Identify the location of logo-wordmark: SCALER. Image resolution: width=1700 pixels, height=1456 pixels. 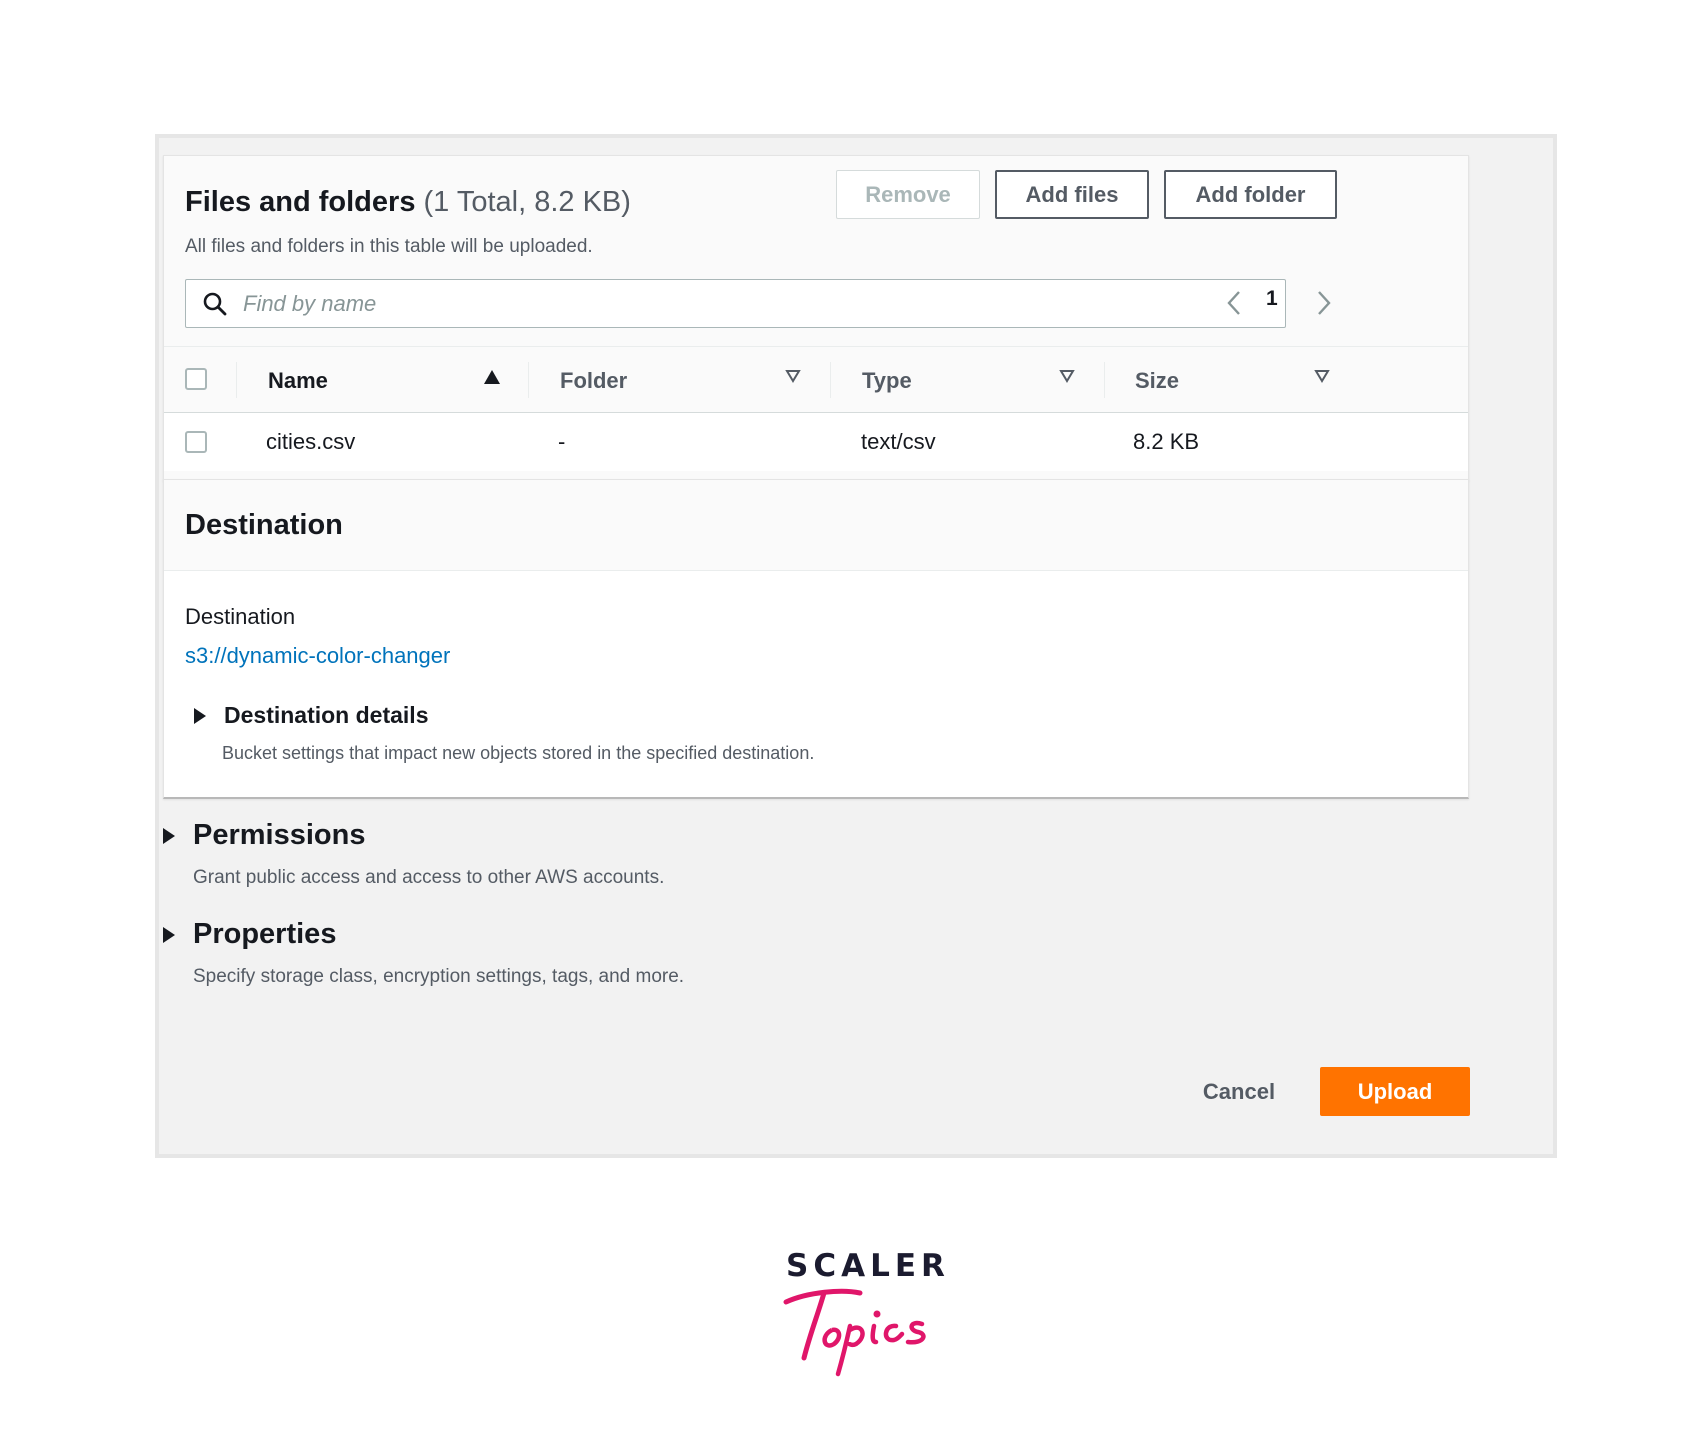
(868, 1266).